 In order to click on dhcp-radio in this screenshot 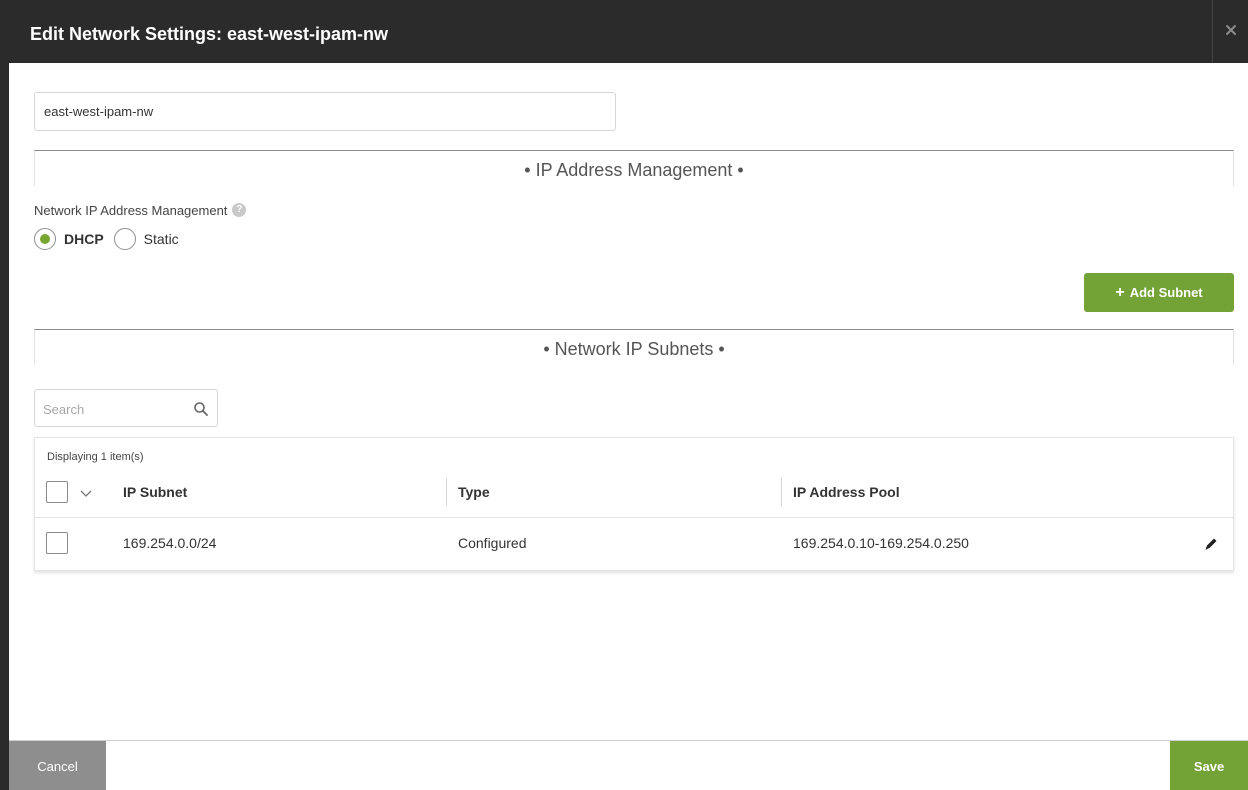, I will do `click(45, 239)`.